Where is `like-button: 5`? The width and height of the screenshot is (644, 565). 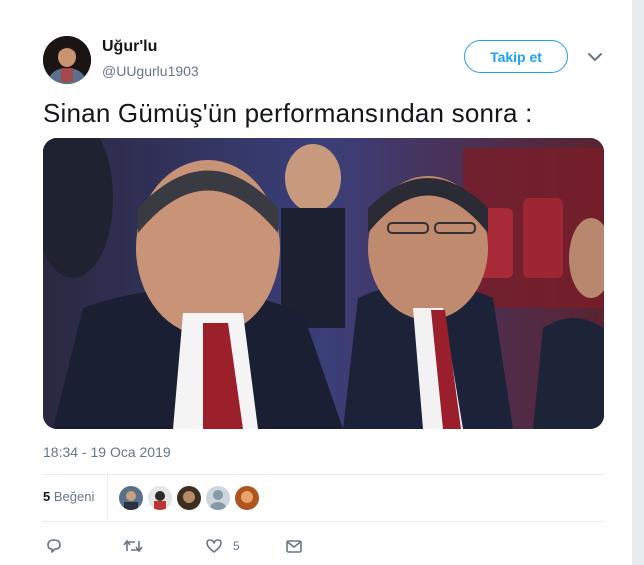 like-button: 5 is located at coordinates (222, 546).